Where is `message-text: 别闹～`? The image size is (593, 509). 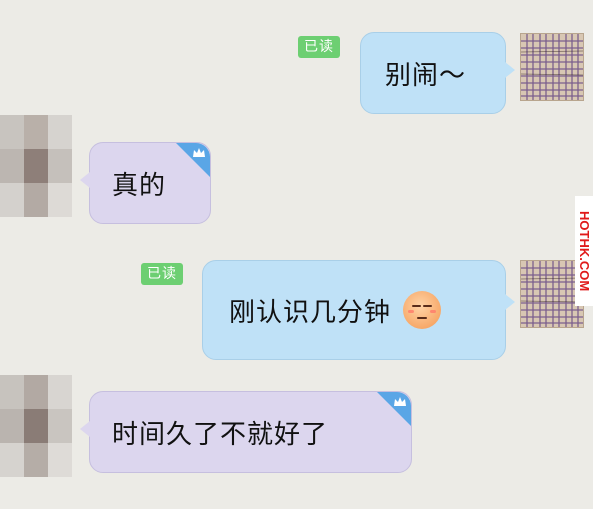 message-text: 别闹～ is located at coordinates (426, 75).